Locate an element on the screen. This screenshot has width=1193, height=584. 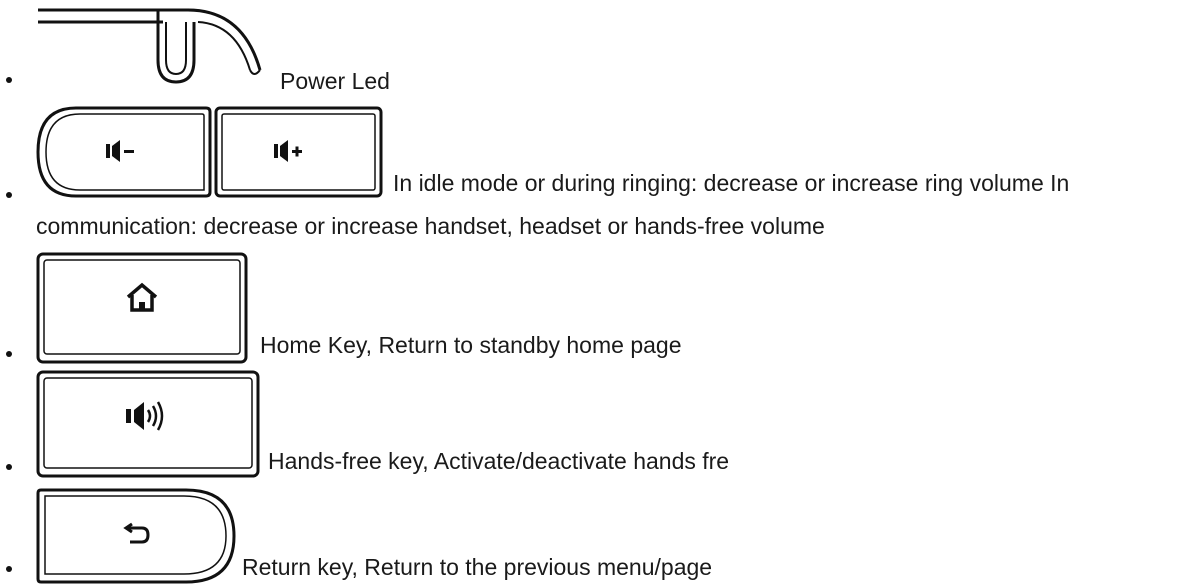
home-key-icon is located at coordinates (142, 308).